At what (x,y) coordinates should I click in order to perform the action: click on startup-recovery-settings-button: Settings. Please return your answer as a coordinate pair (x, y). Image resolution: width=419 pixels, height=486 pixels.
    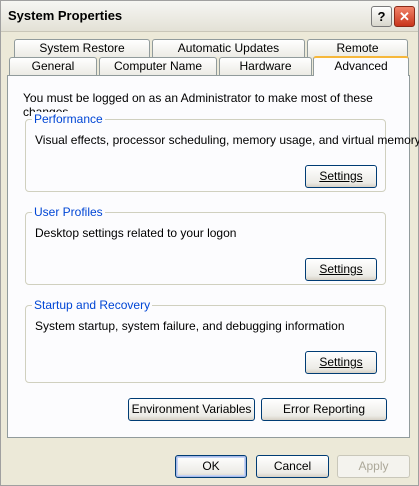
    Looking at the image, I should click on (341, 362).